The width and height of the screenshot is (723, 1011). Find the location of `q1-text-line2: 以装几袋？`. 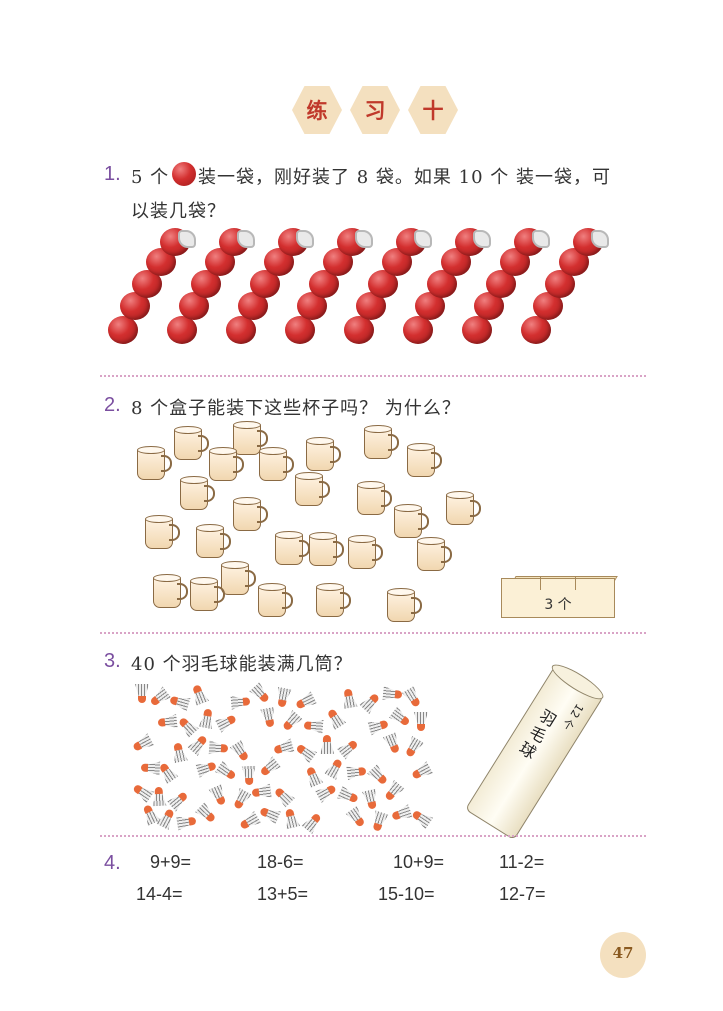

q1-text-line2: 以装几袋？ is located at coordinates (178, 211).